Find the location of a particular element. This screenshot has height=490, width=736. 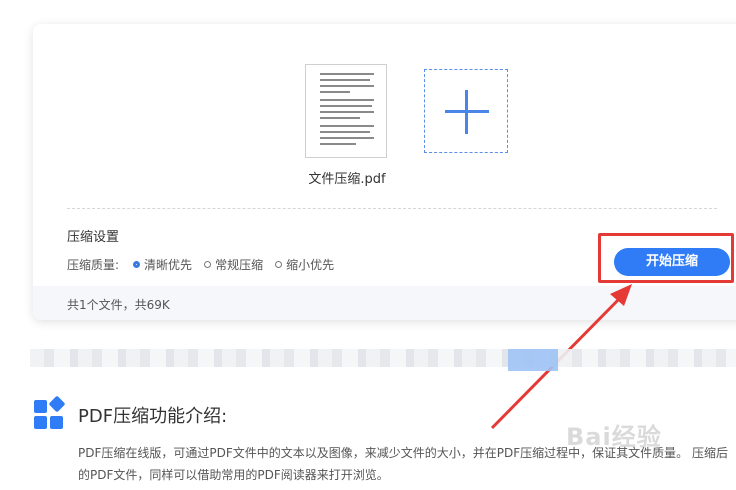

quality-label: 压缩质量: is located at coordinates (93, 264).